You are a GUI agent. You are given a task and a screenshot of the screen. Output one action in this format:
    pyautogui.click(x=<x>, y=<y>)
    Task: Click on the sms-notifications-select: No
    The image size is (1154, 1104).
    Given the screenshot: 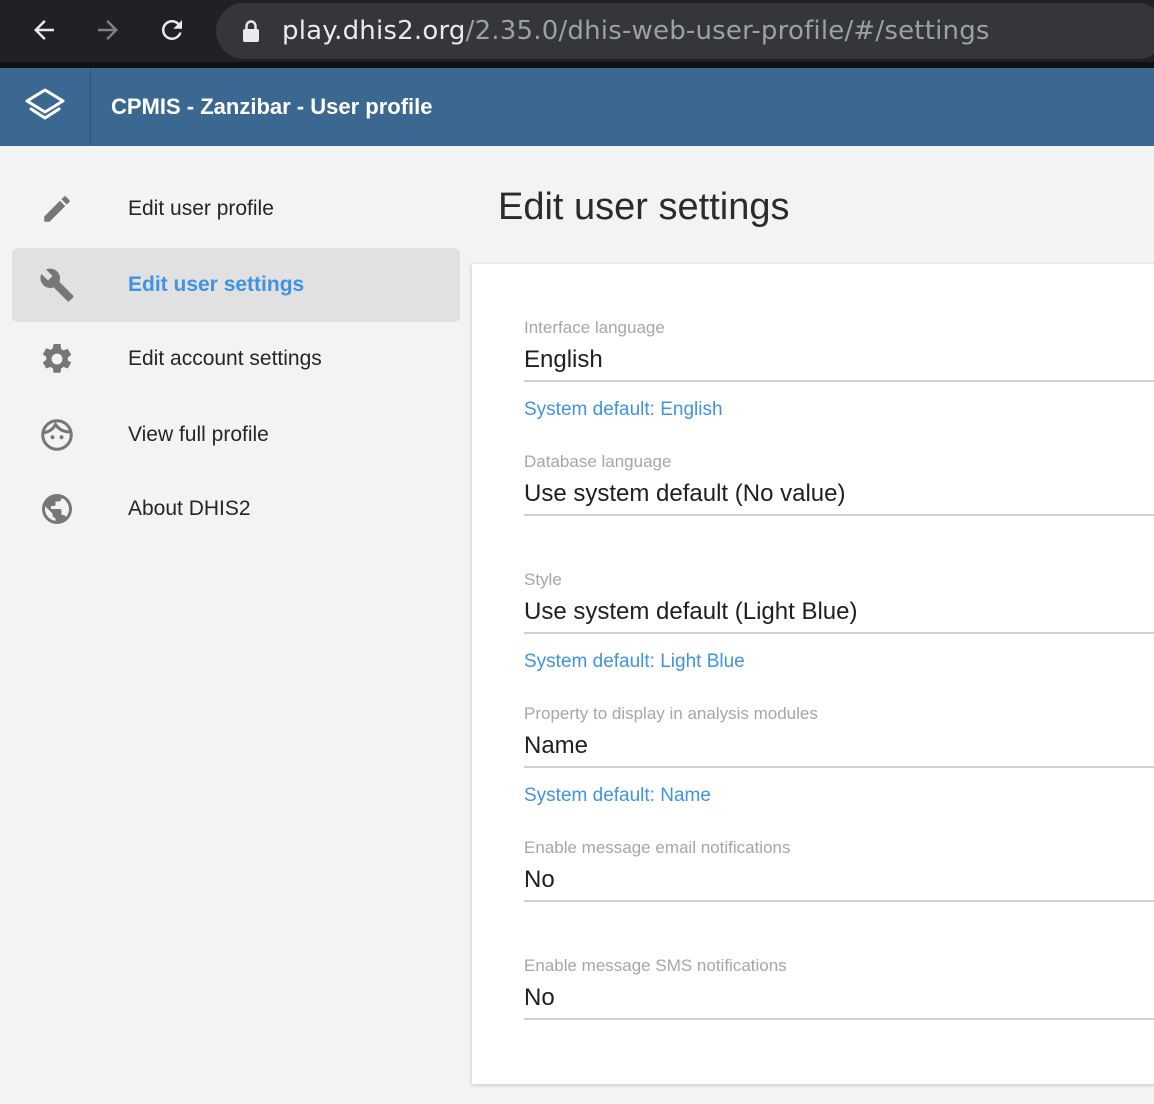 What is the action you would take?
    pyautogui.click(x=839, y=1002)
    